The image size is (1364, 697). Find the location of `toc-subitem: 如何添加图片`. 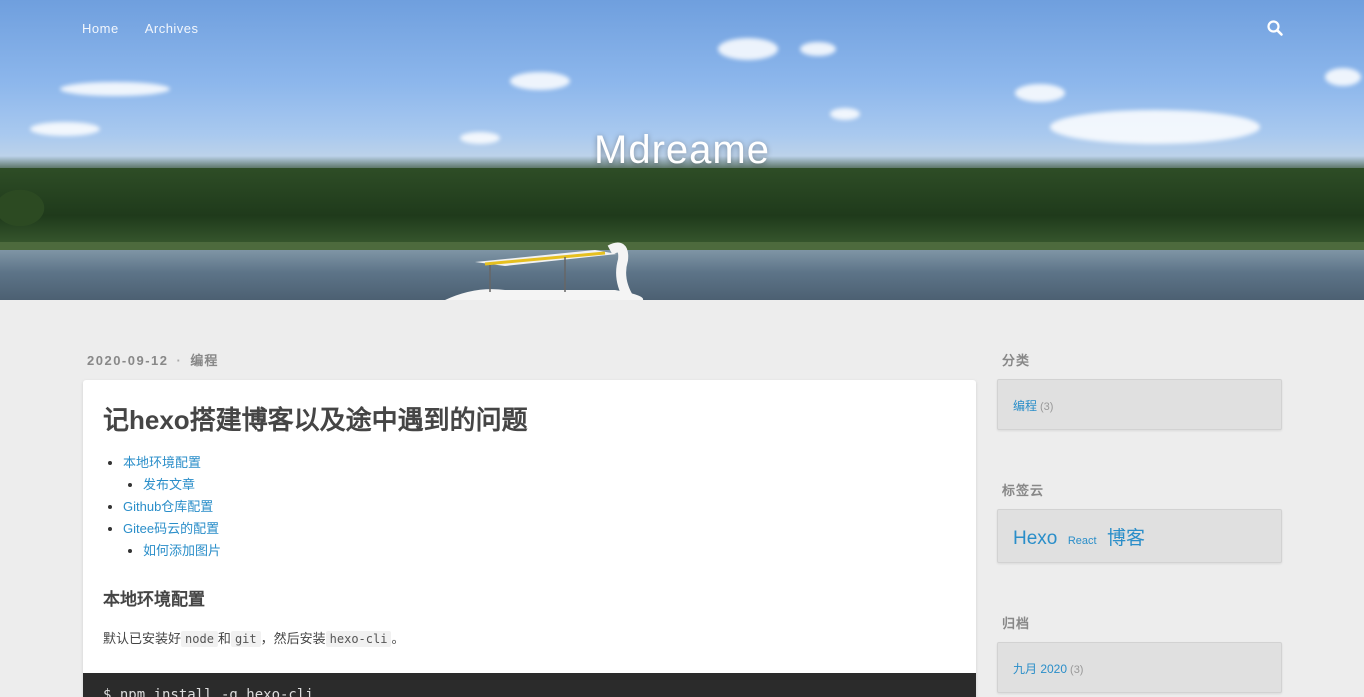

toc-subitem: 如何添加图片 is located at coordinates (182, 551).